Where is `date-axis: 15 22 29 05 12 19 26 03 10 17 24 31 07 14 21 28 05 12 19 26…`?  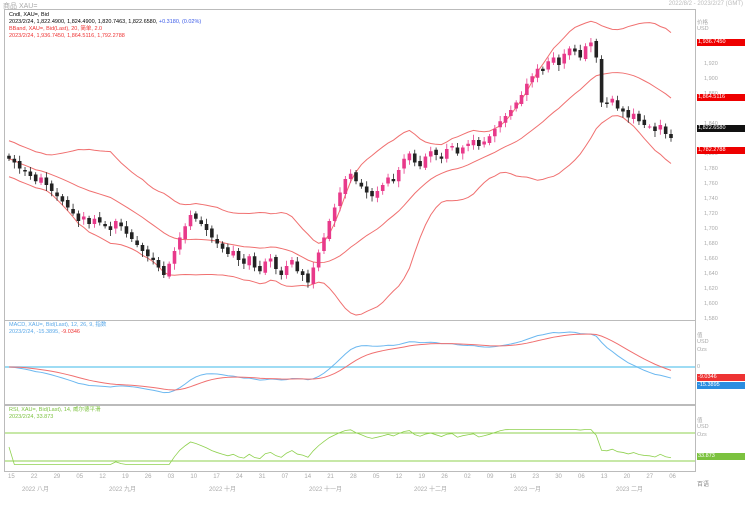
date-axis: 15 22 29 05 12 19 26 03 10 17 24 31 07 14 21 28 05 12 19 26… is located at coordinates (349, 489).